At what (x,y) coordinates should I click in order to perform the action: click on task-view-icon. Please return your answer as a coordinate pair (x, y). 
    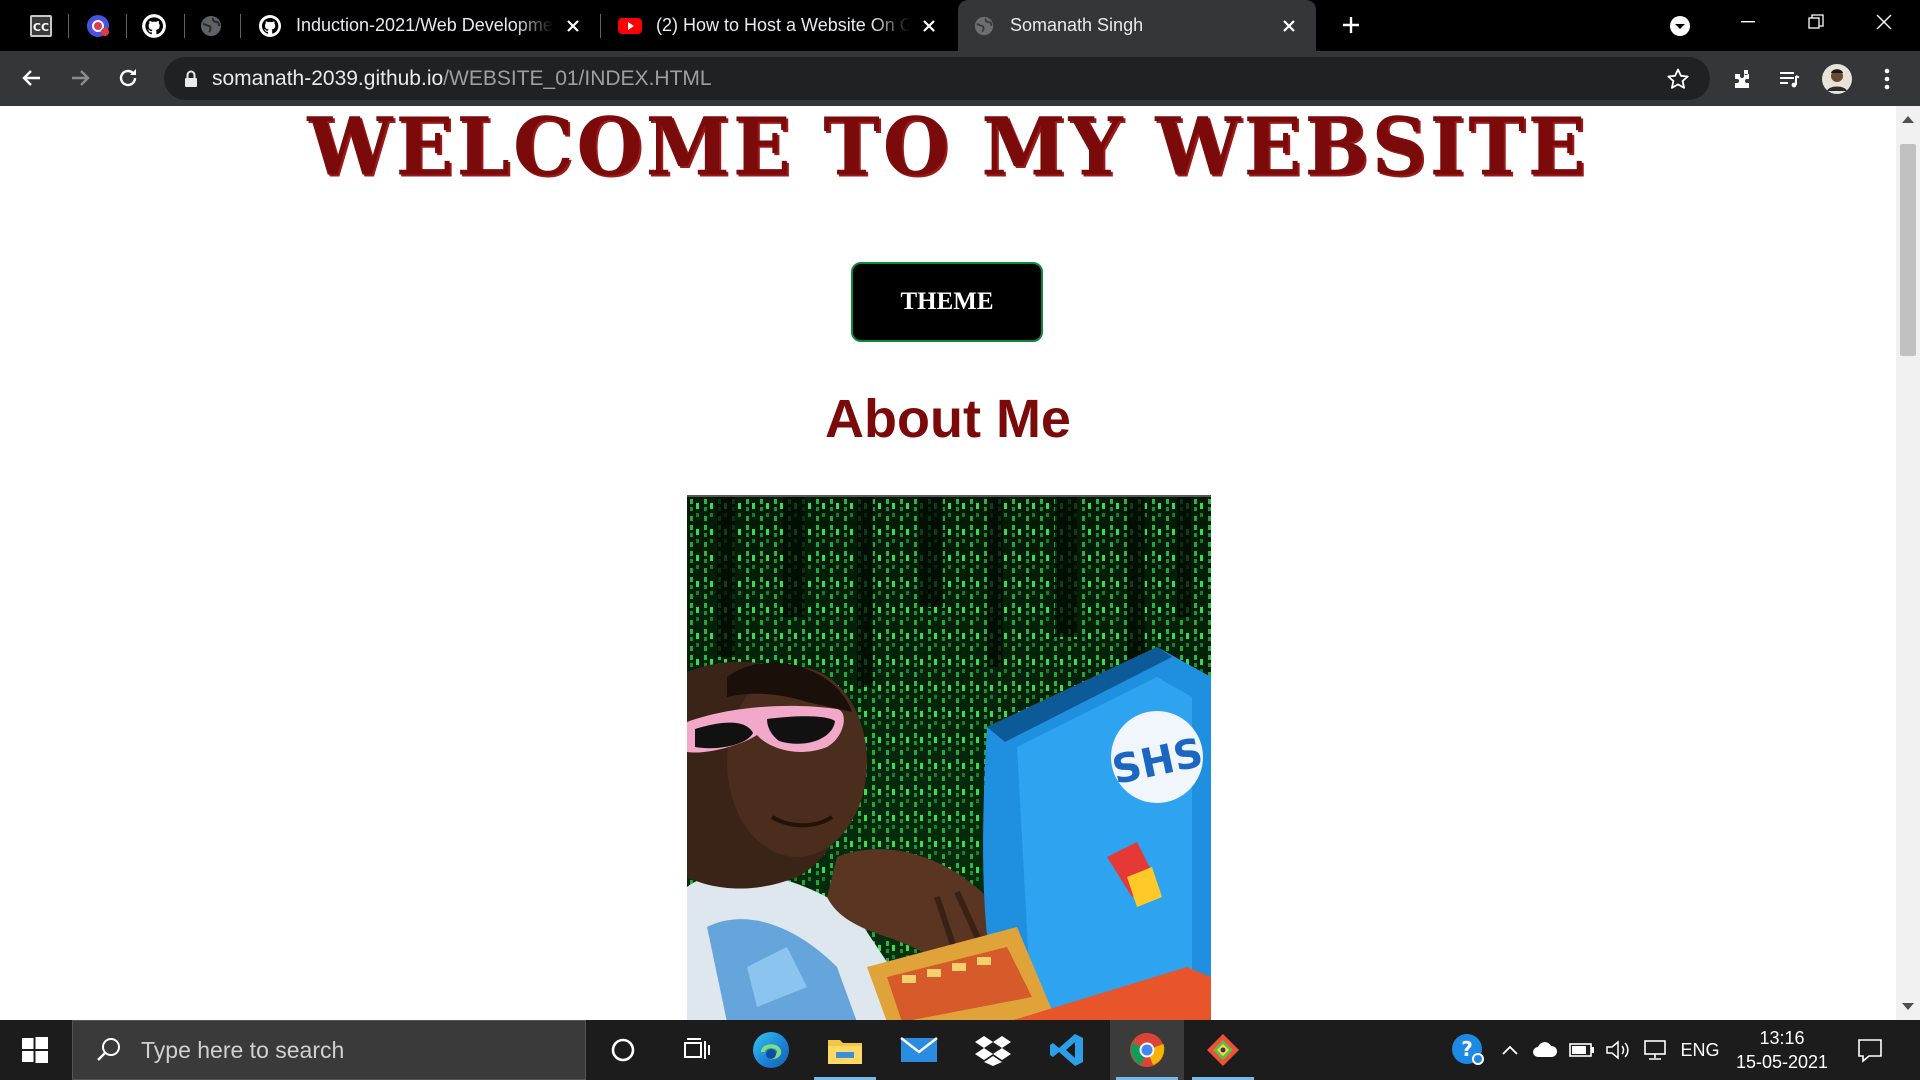
    Looking at the image, I should click on (697, 1050).